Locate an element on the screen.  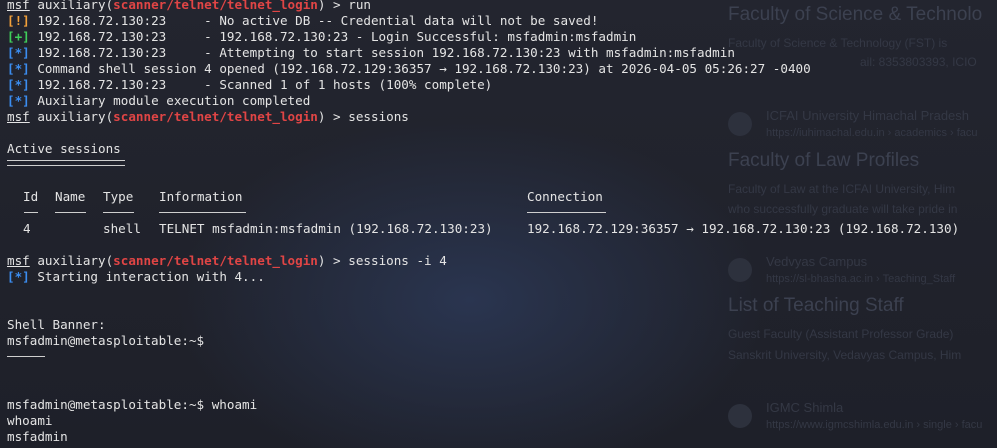
table-header-type: Type is located at coordinates (118, 196).